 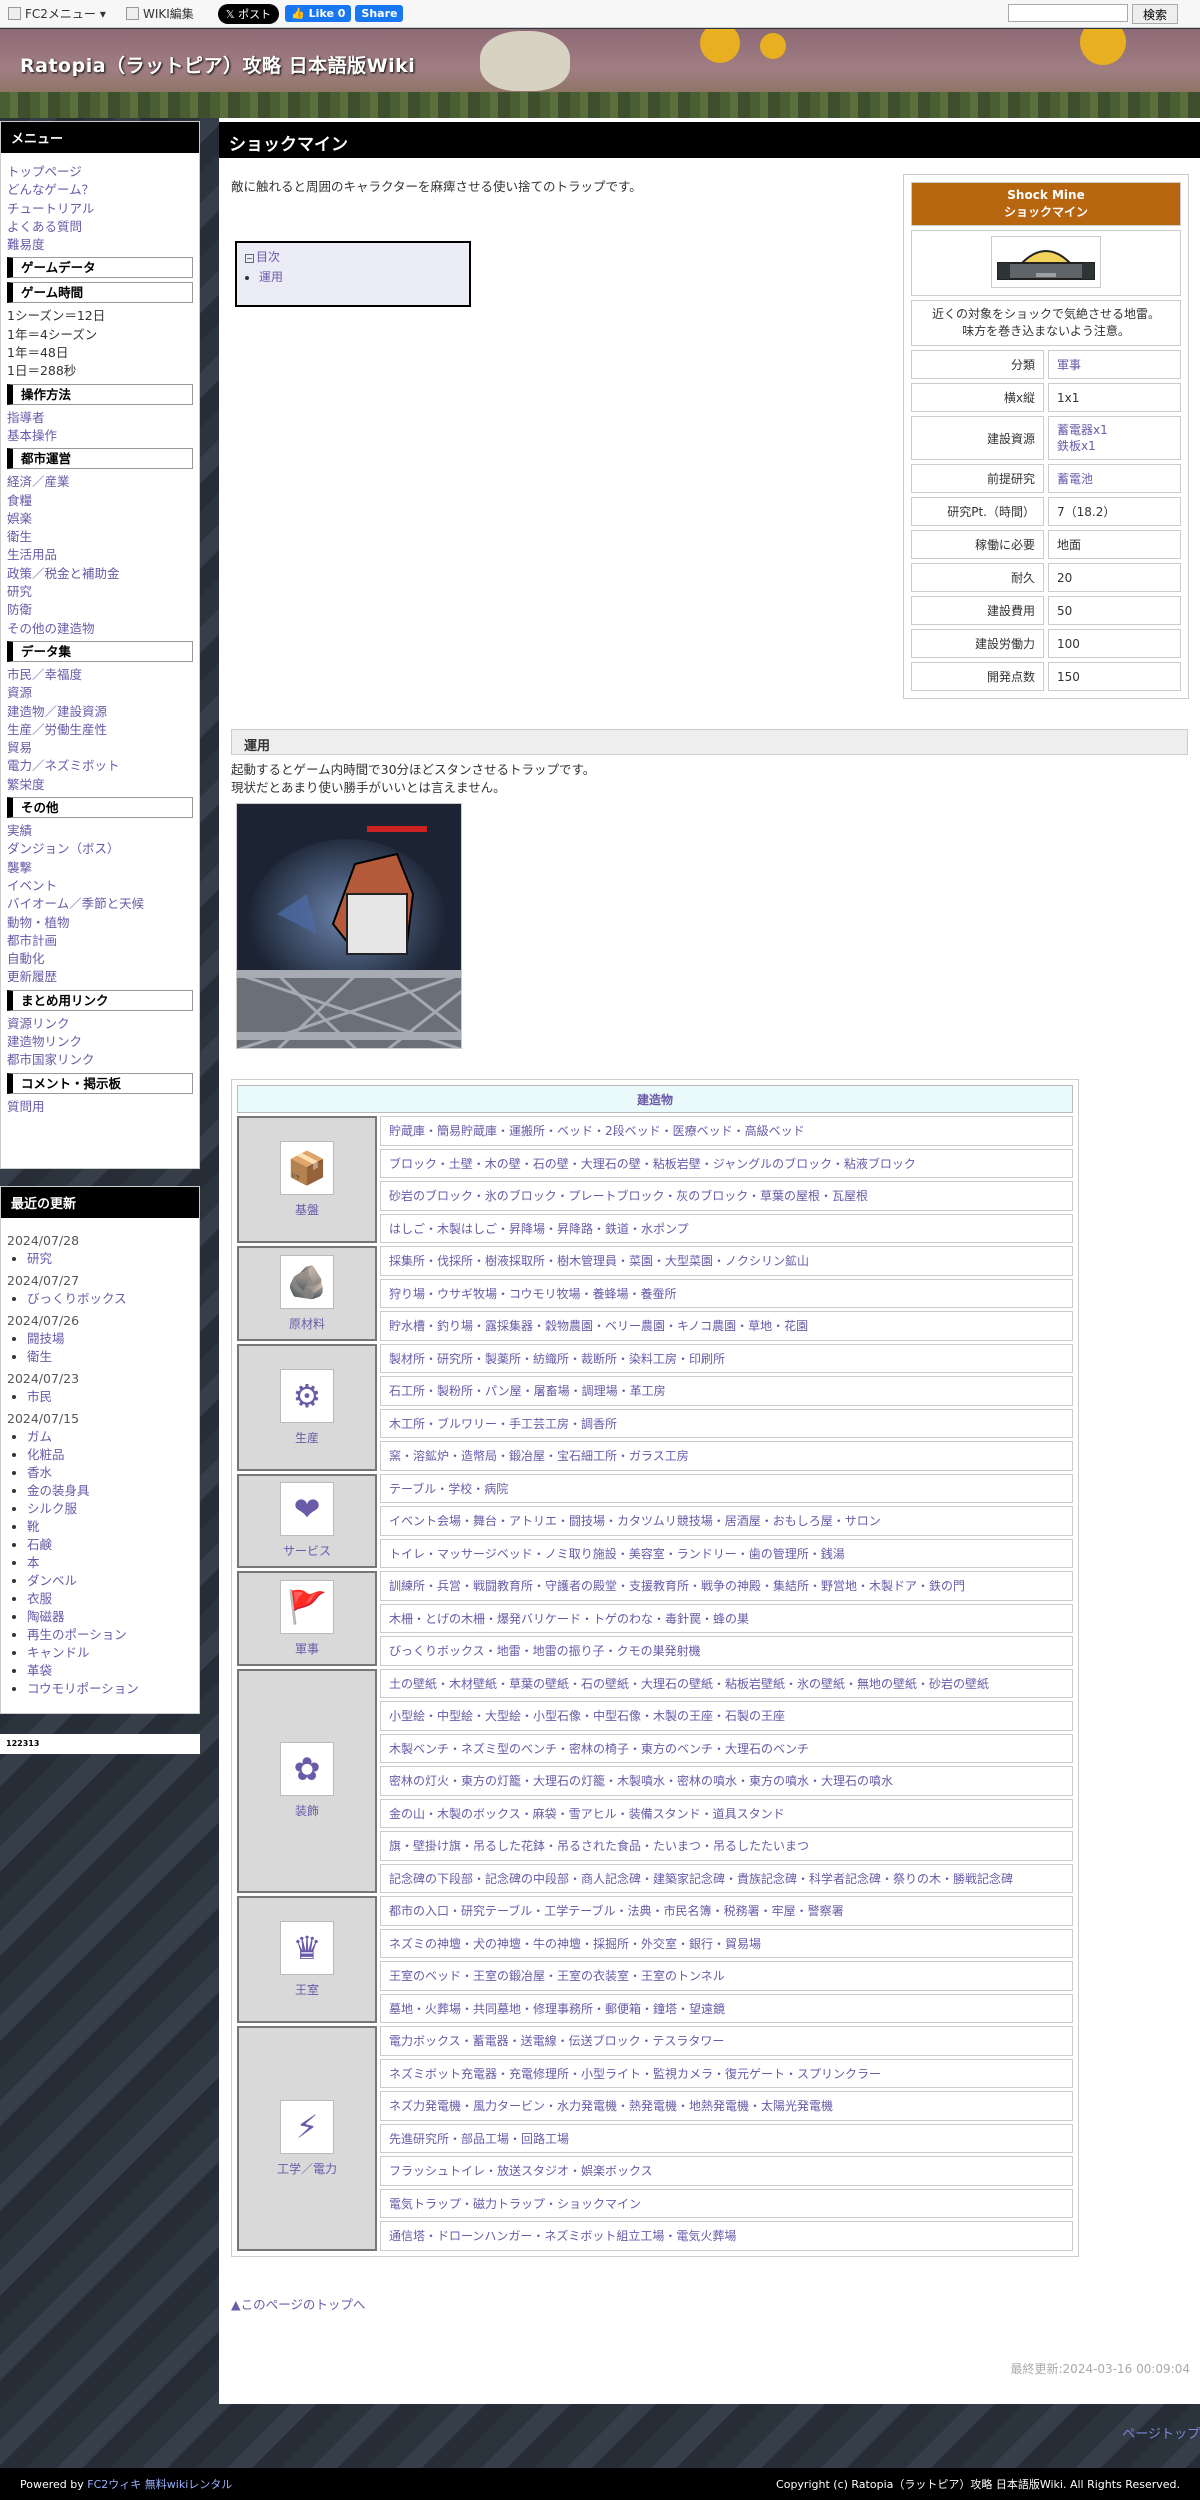 What do you see at coordinates (39, 1396) in the screenshot?
I see `update-link: 市民` at bounding box center [39, 1396].